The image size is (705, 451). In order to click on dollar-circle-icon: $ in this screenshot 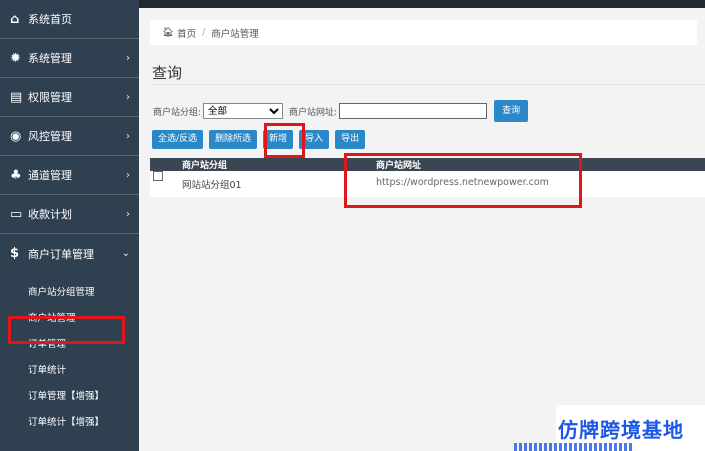, I will do `click(15, 253)`.